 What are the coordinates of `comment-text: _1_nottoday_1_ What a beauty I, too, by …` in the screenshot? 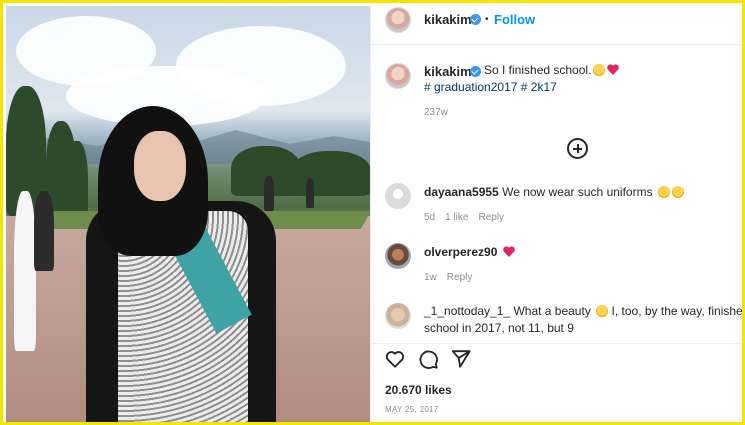 It's located at (584, 320).